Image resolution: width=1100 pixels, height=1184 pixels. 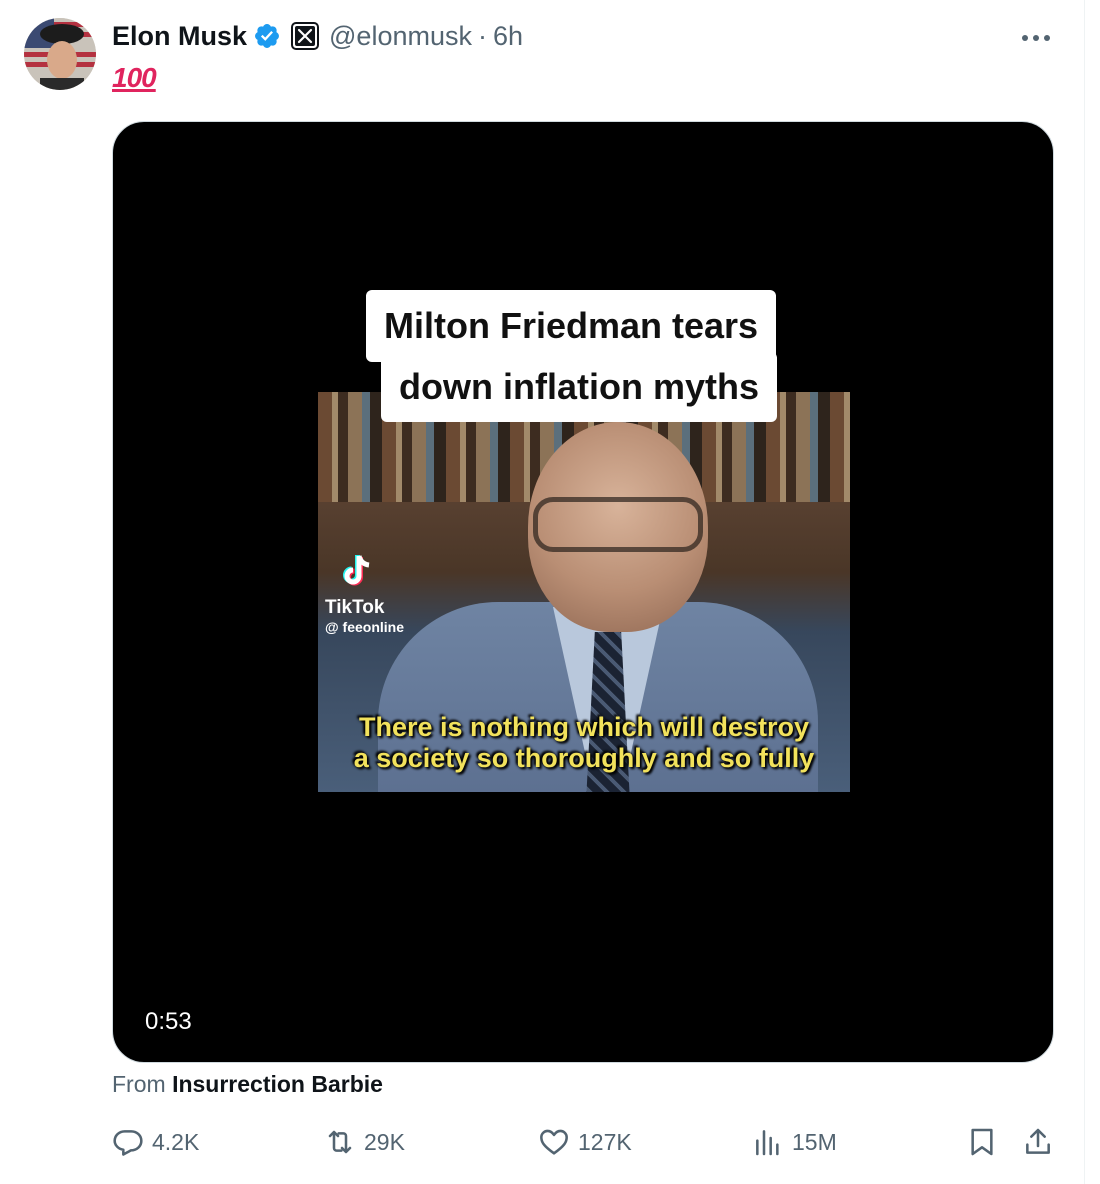 I want to click on views-button: 15M, so click(x=794, y=1142).